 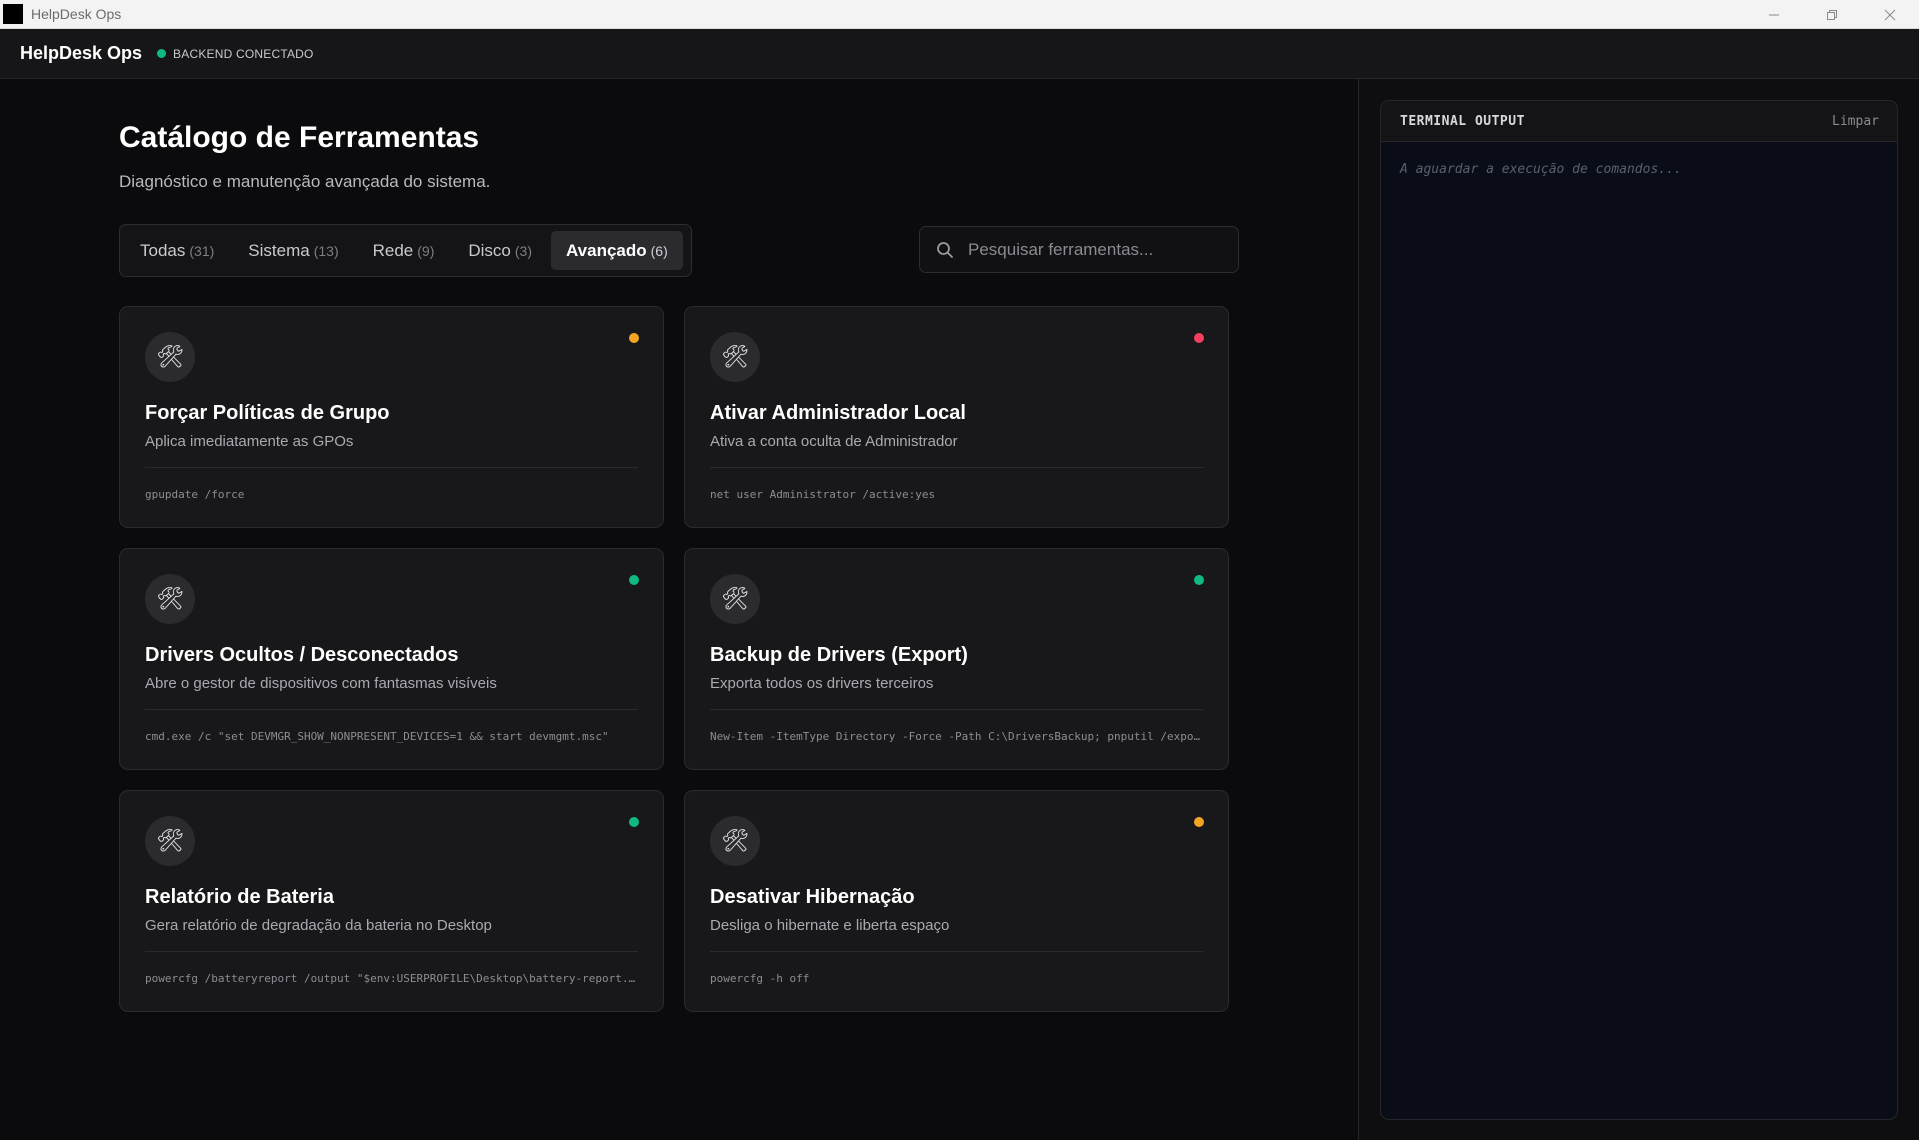 What do you see at coordinates (267, 413) in the screenshot?
I see `tool-title: Forçar Políticas de Grupo` at bounding box center [267, 413].